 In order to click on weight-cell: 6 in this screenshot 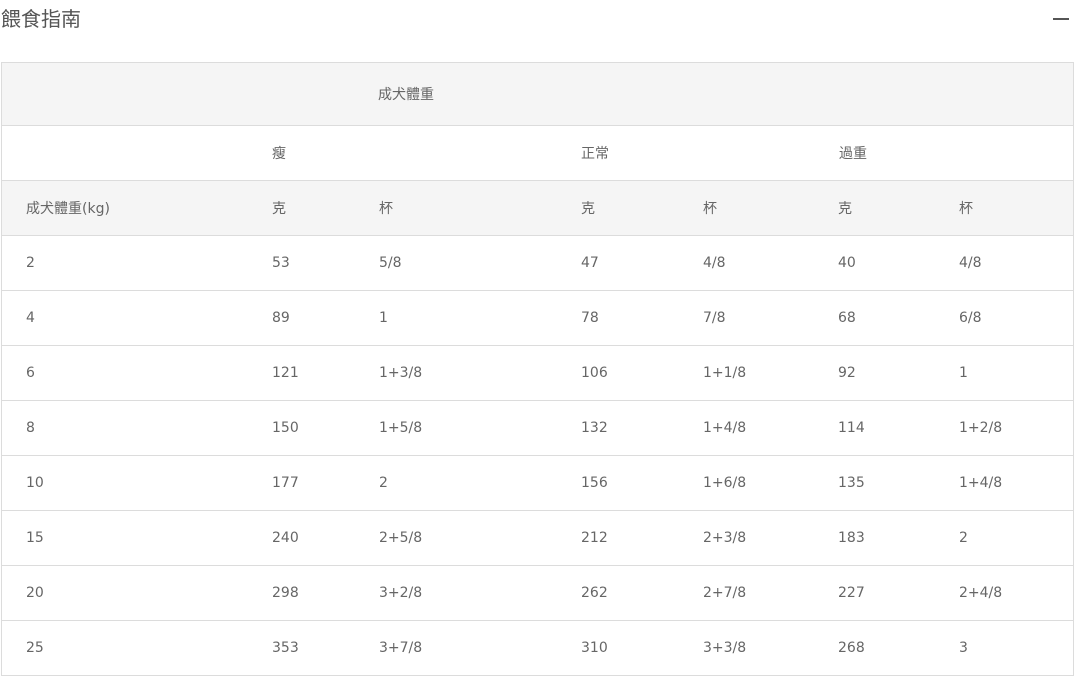, I will do `click(125, 373)`.